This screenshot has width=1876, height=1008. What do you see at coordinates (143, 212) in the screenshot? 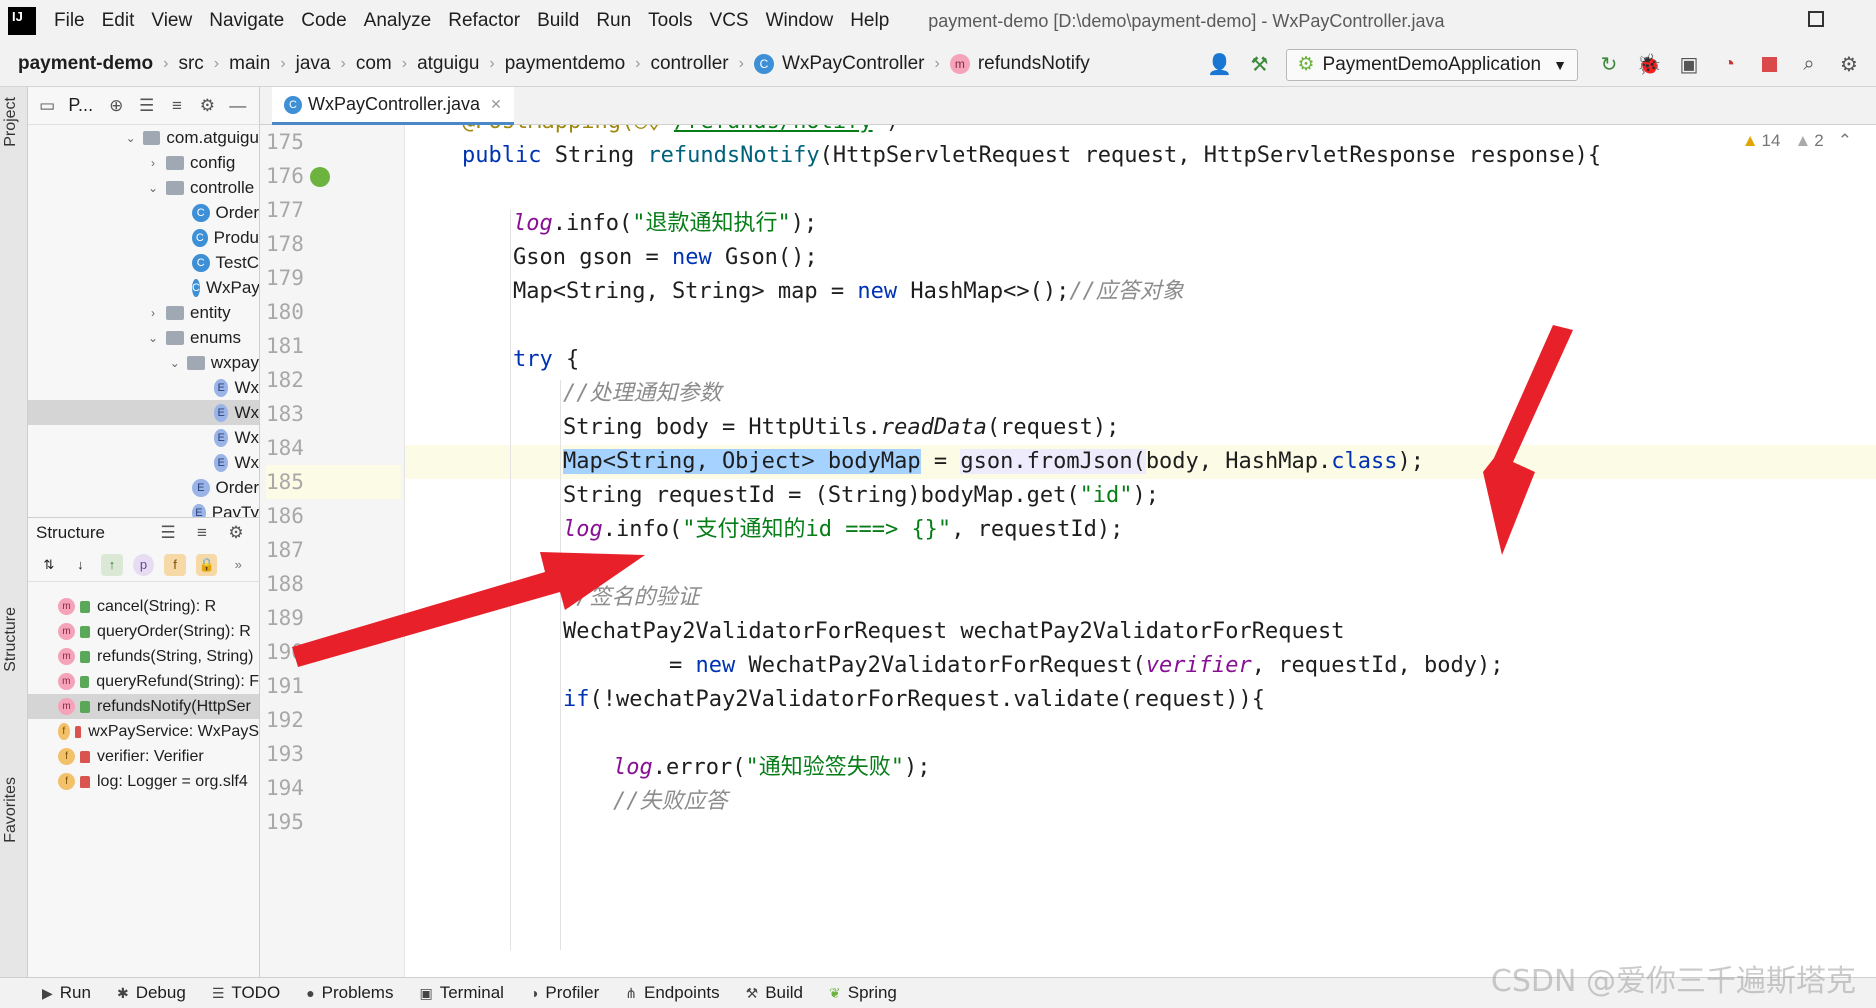
I see `tree-node-class: C Order` at bounding box center [143, 212].